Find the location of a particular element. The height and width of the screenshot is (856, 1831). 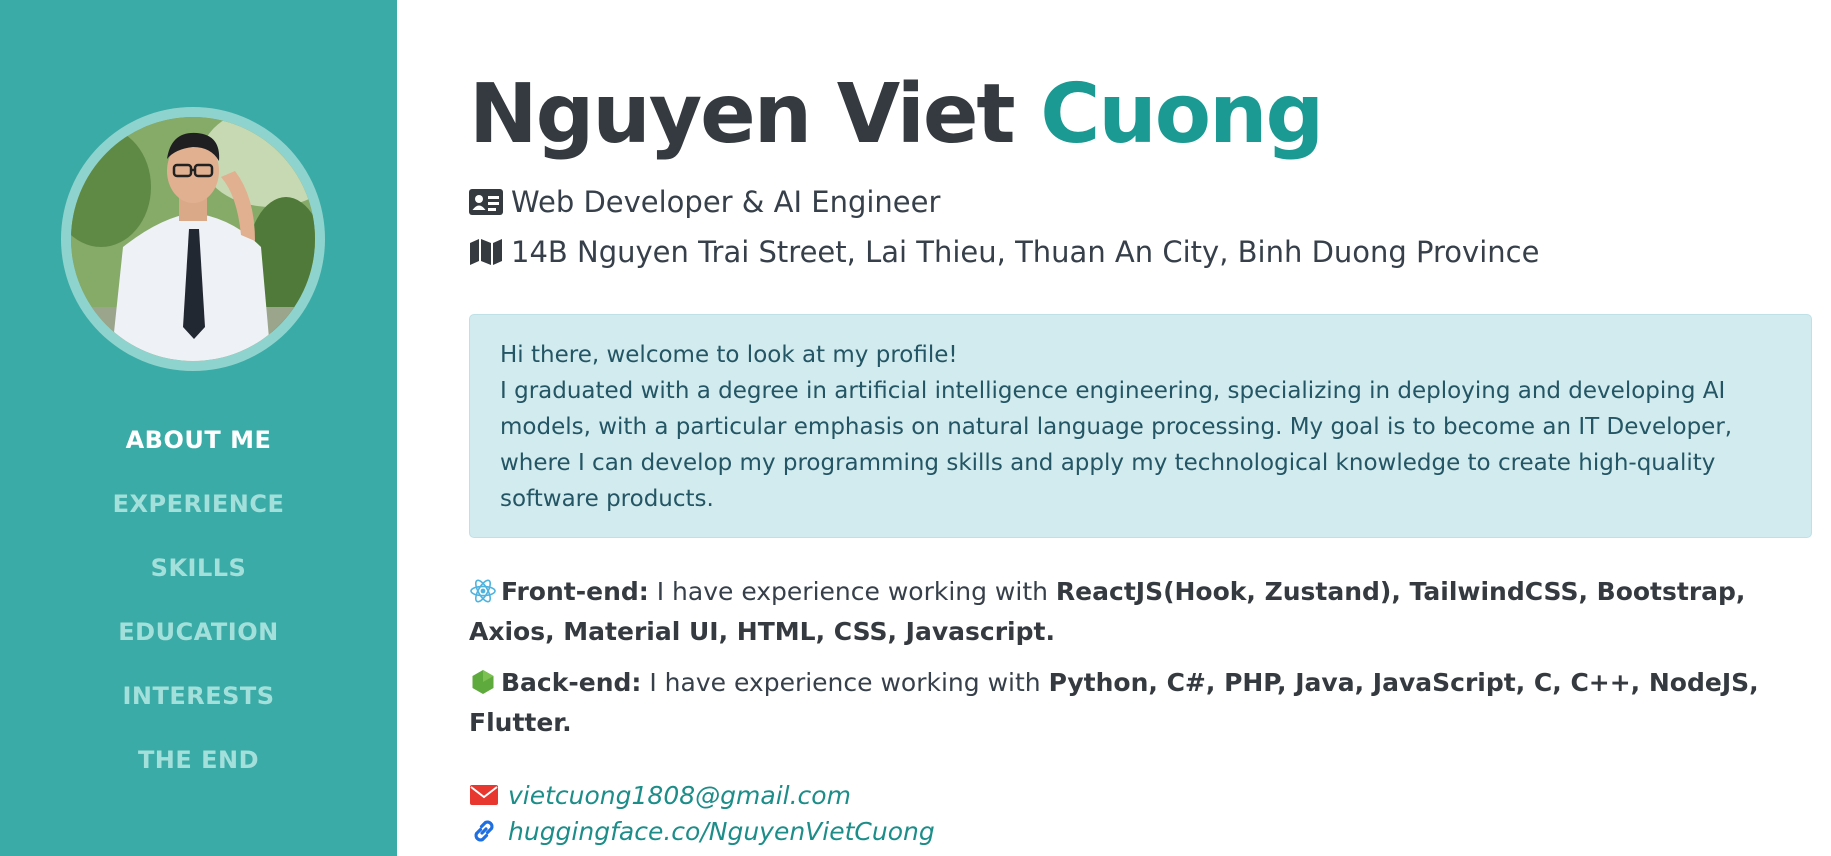

profile-photo is located at coordinates (193, 239).